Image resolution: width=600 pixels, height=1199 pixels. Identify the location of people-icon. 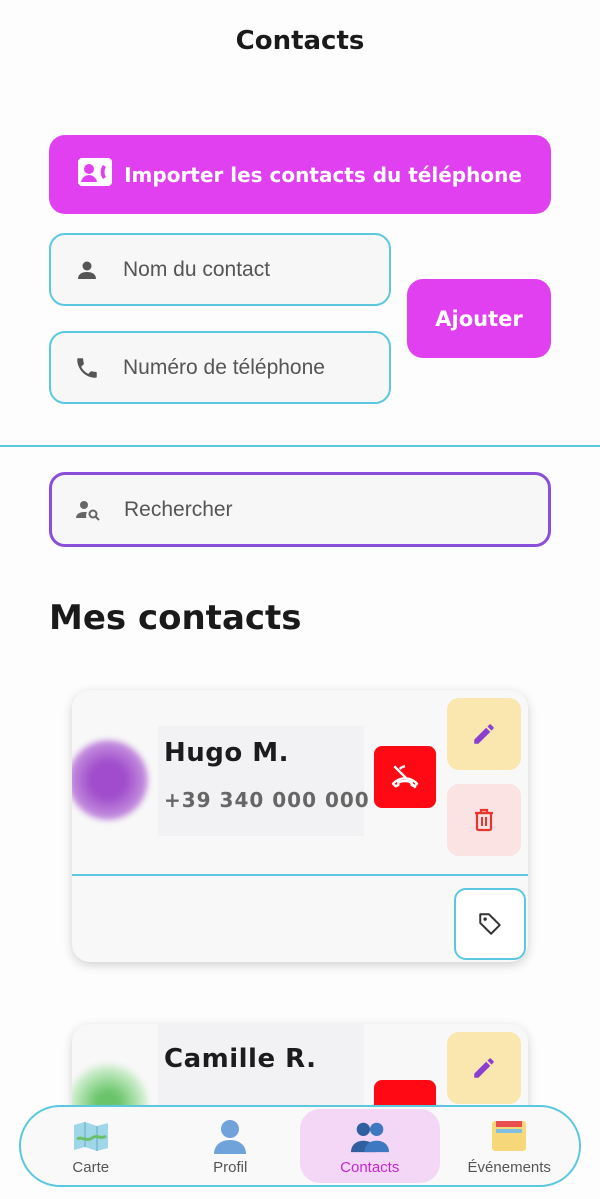
(369, 1136).